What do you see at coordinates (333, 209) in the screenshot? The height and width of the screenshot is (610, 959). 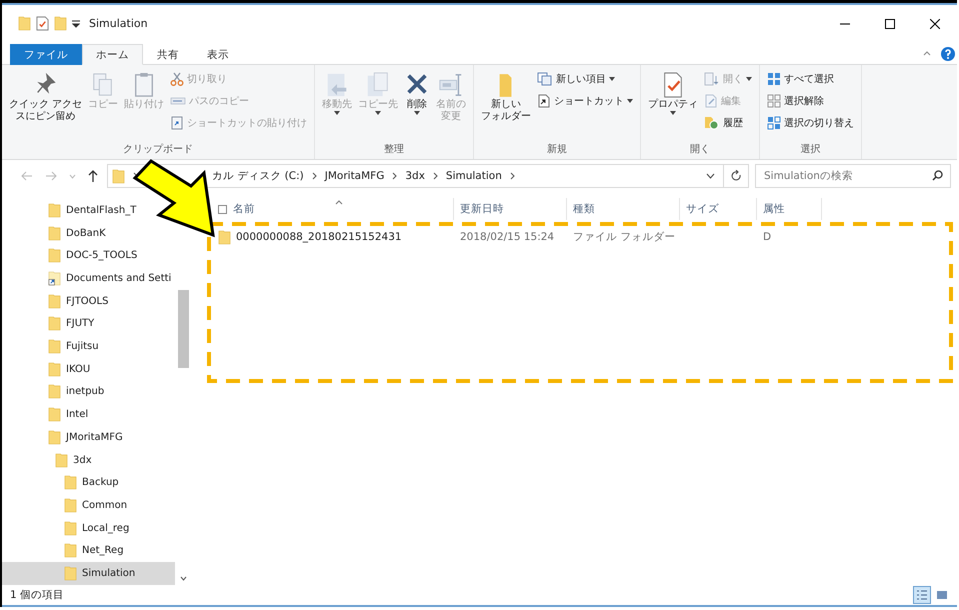 I see `column-header: 名前` at bounding box center [333, 209].